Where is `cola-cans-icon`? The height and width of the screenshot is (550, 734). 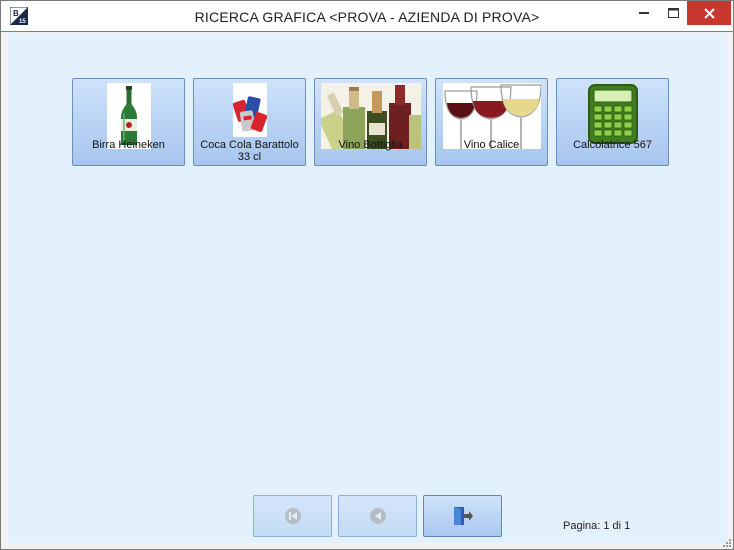 cola-cans-icon is located at coordinates (249, 110).